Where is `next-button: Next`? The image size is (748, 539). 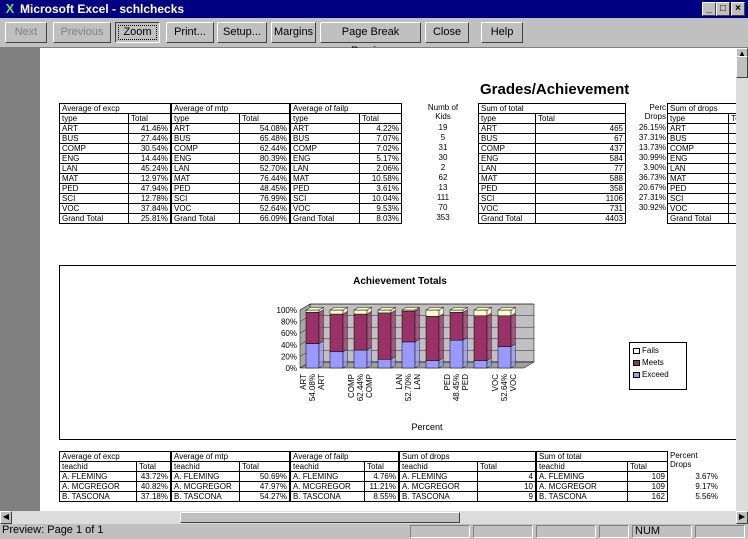 next-button: Next is located at coordinates (26, 32).